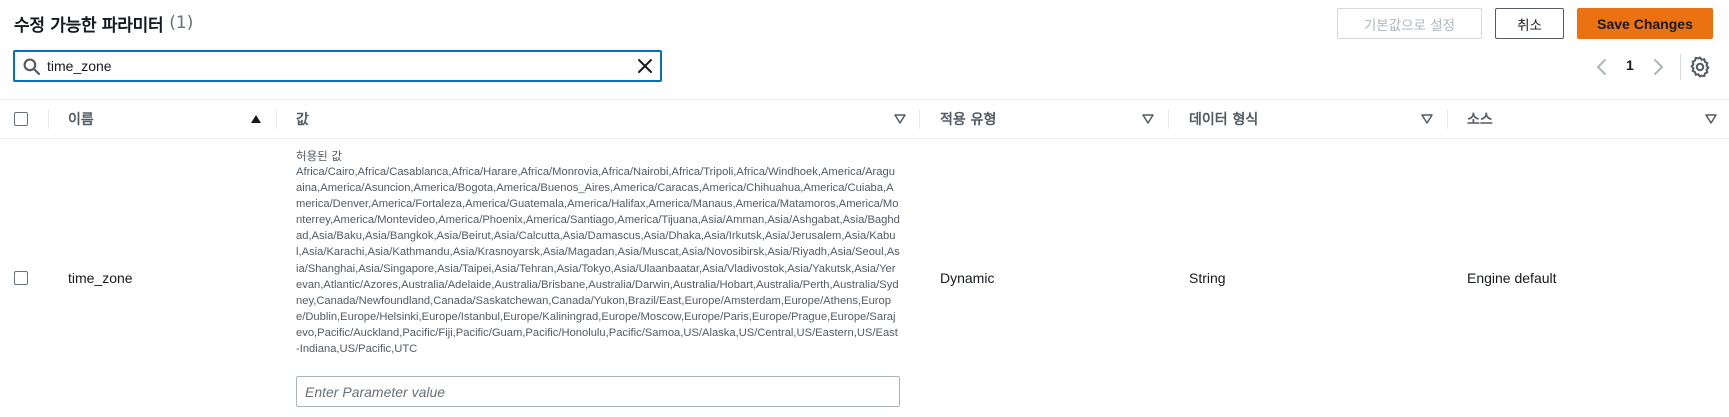  What do you see at coordinates (21, 119) in the screenshot?
I see `select-all-checkbox` at bounding box center [21, 119].